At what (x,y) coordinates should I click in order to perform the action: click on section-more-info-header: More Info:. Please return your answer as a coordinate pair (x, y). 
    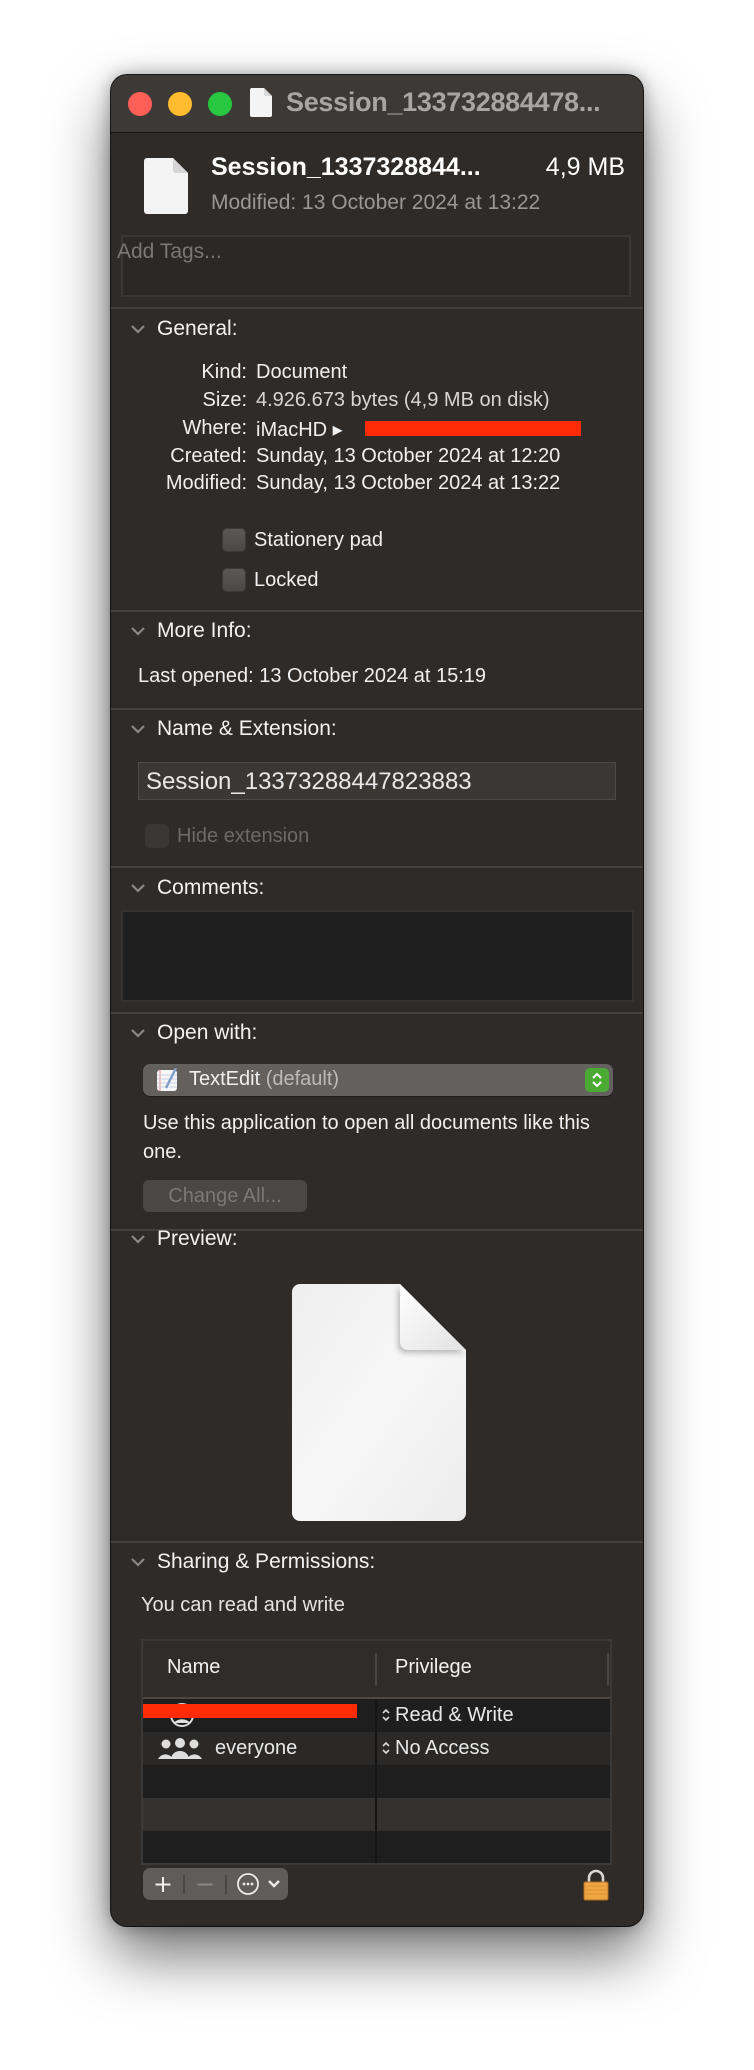
    Looking at the image, I should click on (377, 633).